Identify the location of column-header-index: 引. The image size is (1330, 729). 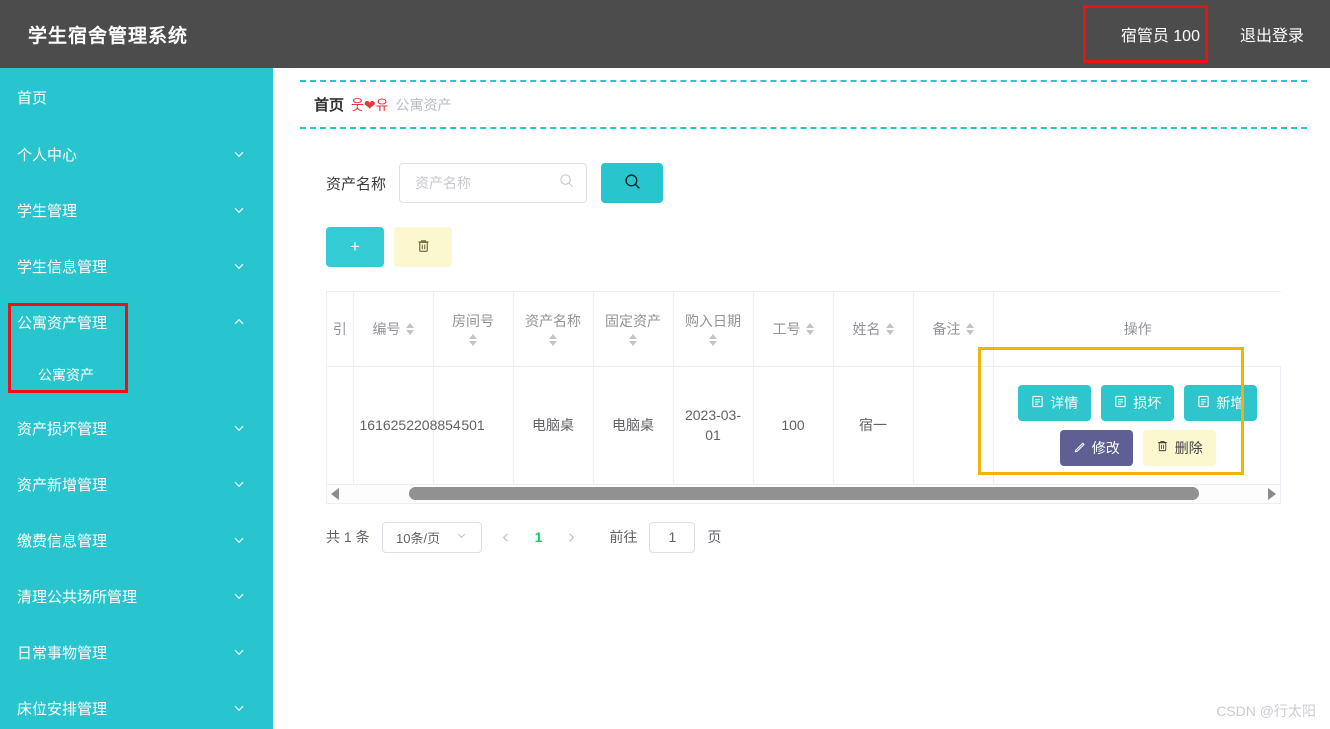
(340, 329).